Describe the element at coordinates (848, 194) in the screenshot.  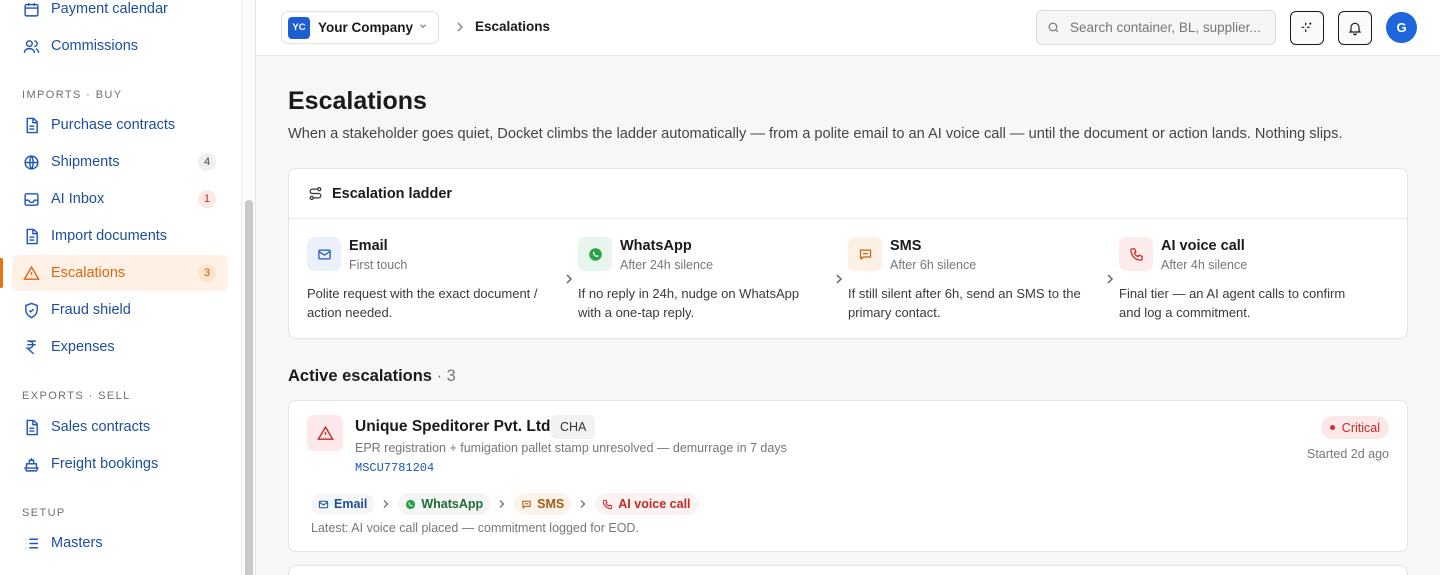
I see `ladder-header: Escalation ladder` at that location.